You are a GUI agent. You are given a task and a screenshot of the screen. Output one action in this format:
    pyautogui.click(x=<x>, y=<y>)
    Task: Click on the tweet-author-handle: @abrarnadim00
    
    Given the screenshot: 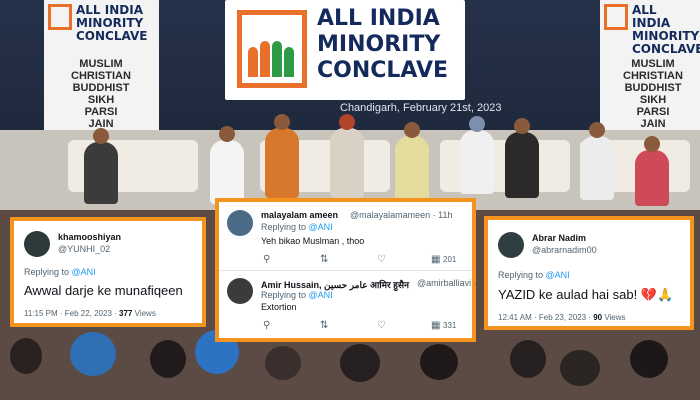 What is the action you would take?
    pyautogui.click(x=564, y=250)
    